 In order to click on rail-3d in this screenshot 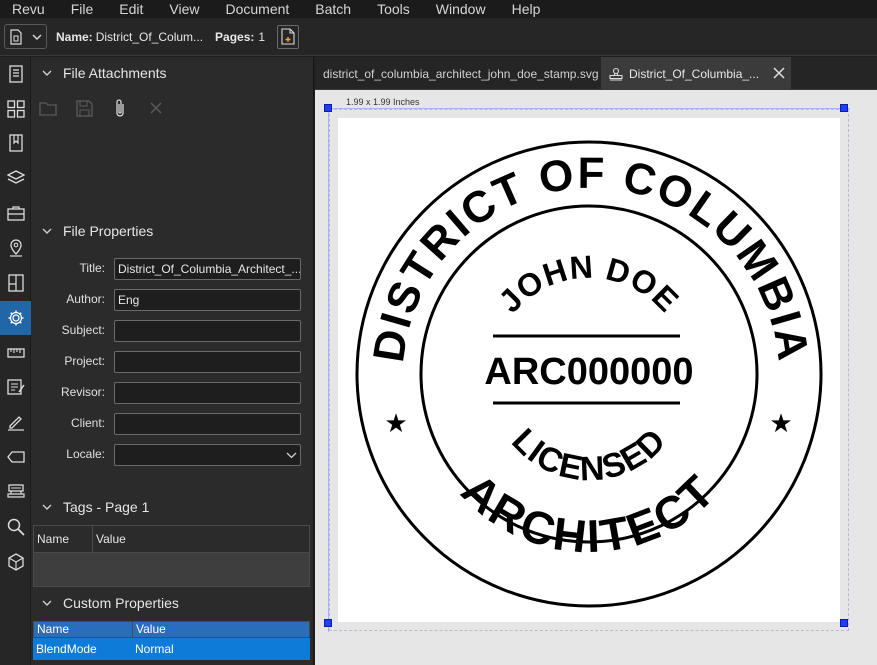, I will do `click(15, 562)`.